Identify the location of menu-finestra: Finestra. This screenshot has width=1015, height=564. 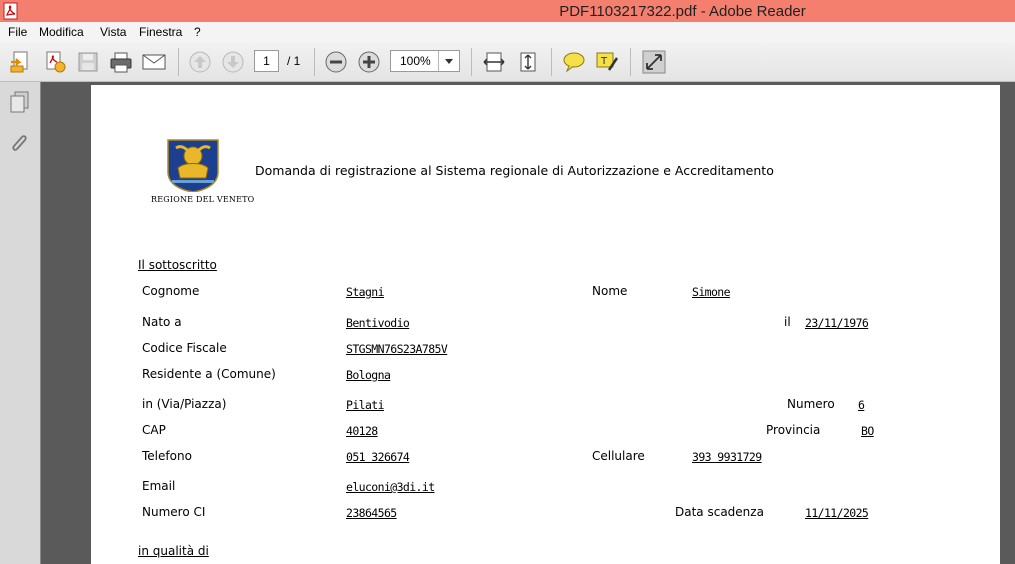
(160, 32).